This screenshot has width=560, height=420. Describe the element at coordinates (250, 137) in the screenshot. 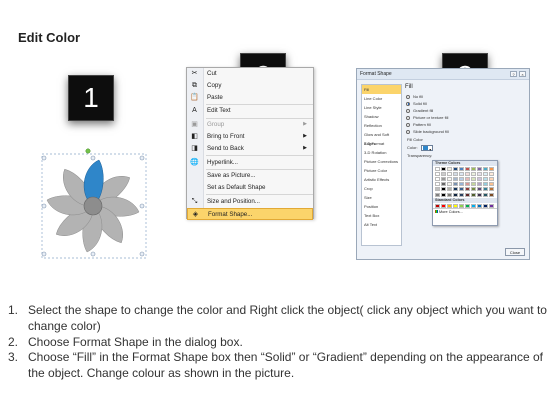

I see `menu-item-bring-to-front: ◧ Bring to Front ▶` at that location.